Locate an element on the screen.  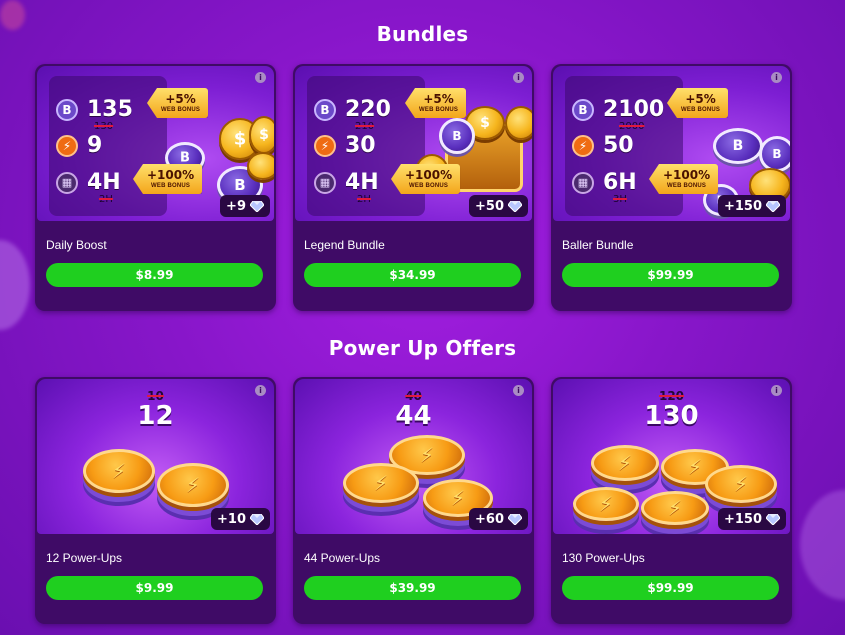
powerup-count: 12 is located at coordinates (155, 416).